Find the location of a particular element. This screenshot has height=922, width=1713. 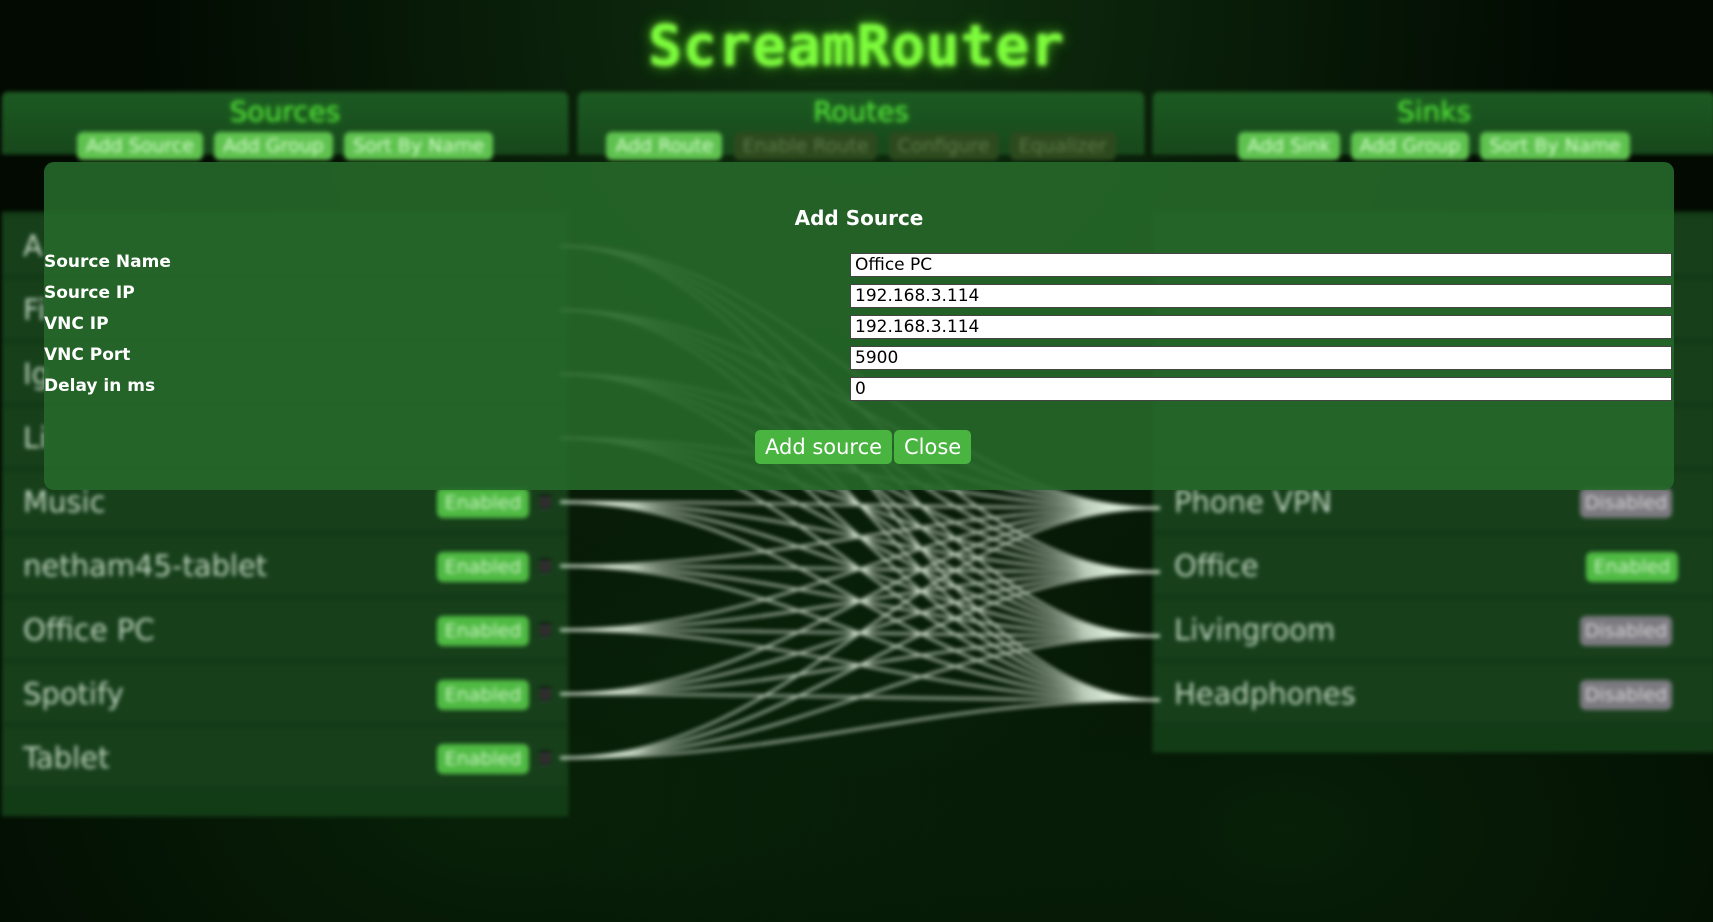

modal-title: Add Source is located at coordinates (859, 218).